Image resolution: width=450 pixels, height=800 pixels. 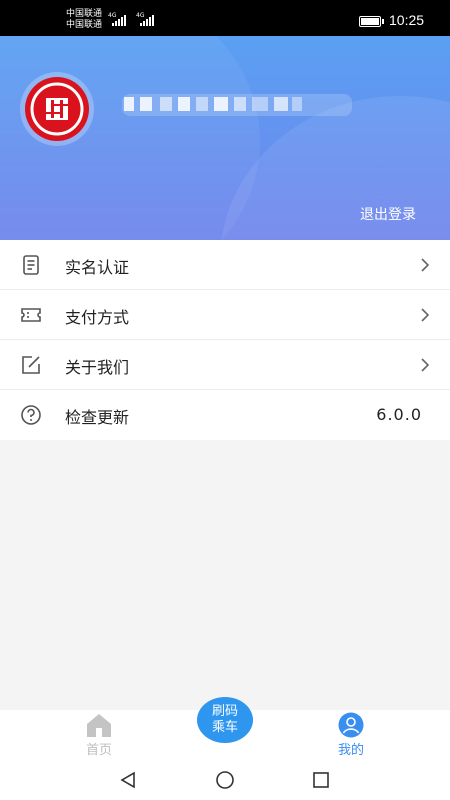 I want to click on carrier-info: 中国联通 中国联通, so click(x=84, y=20).